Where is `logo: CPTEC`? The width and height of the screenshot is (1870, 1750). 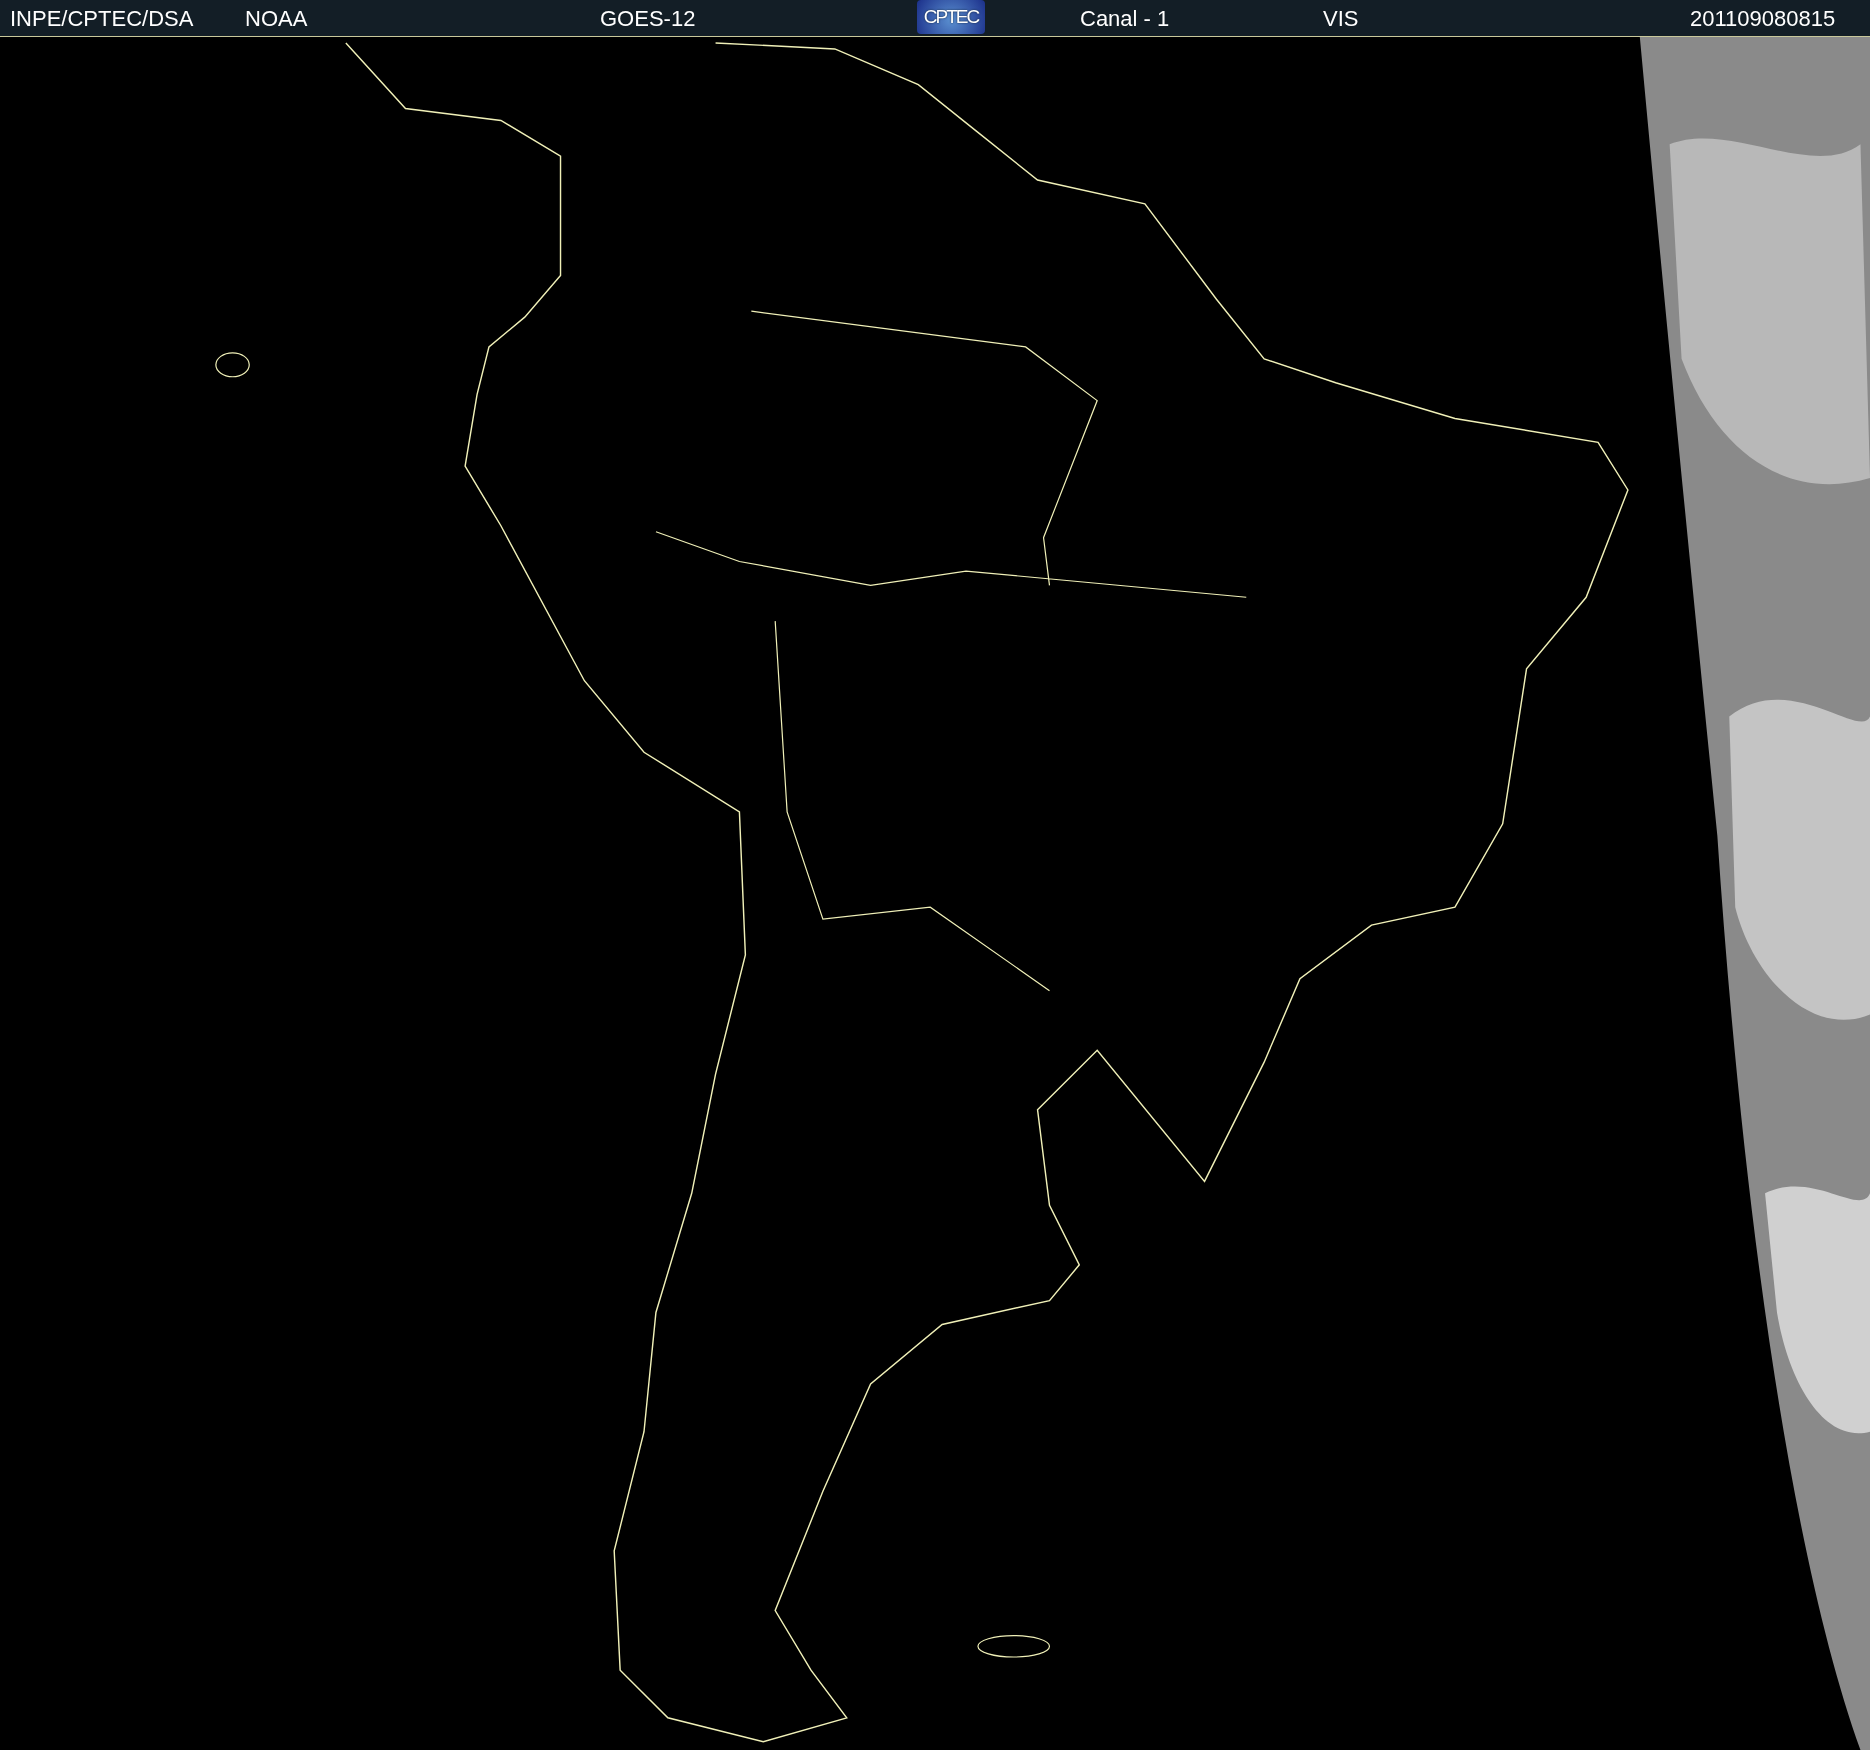 logo: CPTEC is located at coordinates (951, 17).